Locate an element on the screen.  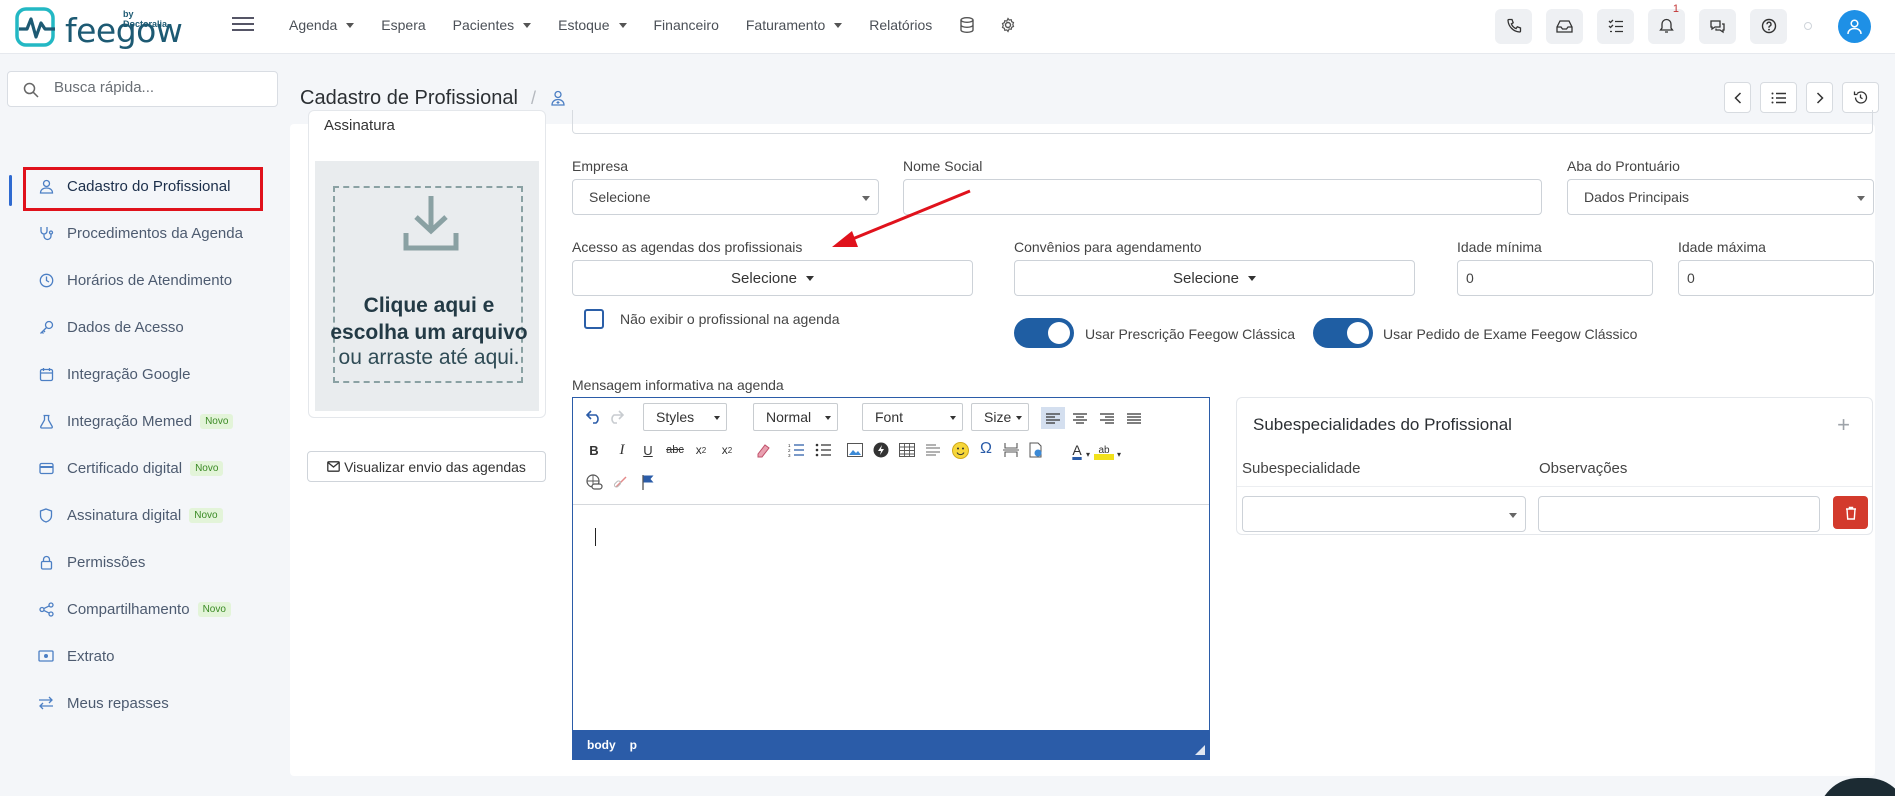
user-avatar is located at coordinates (1854, 26).